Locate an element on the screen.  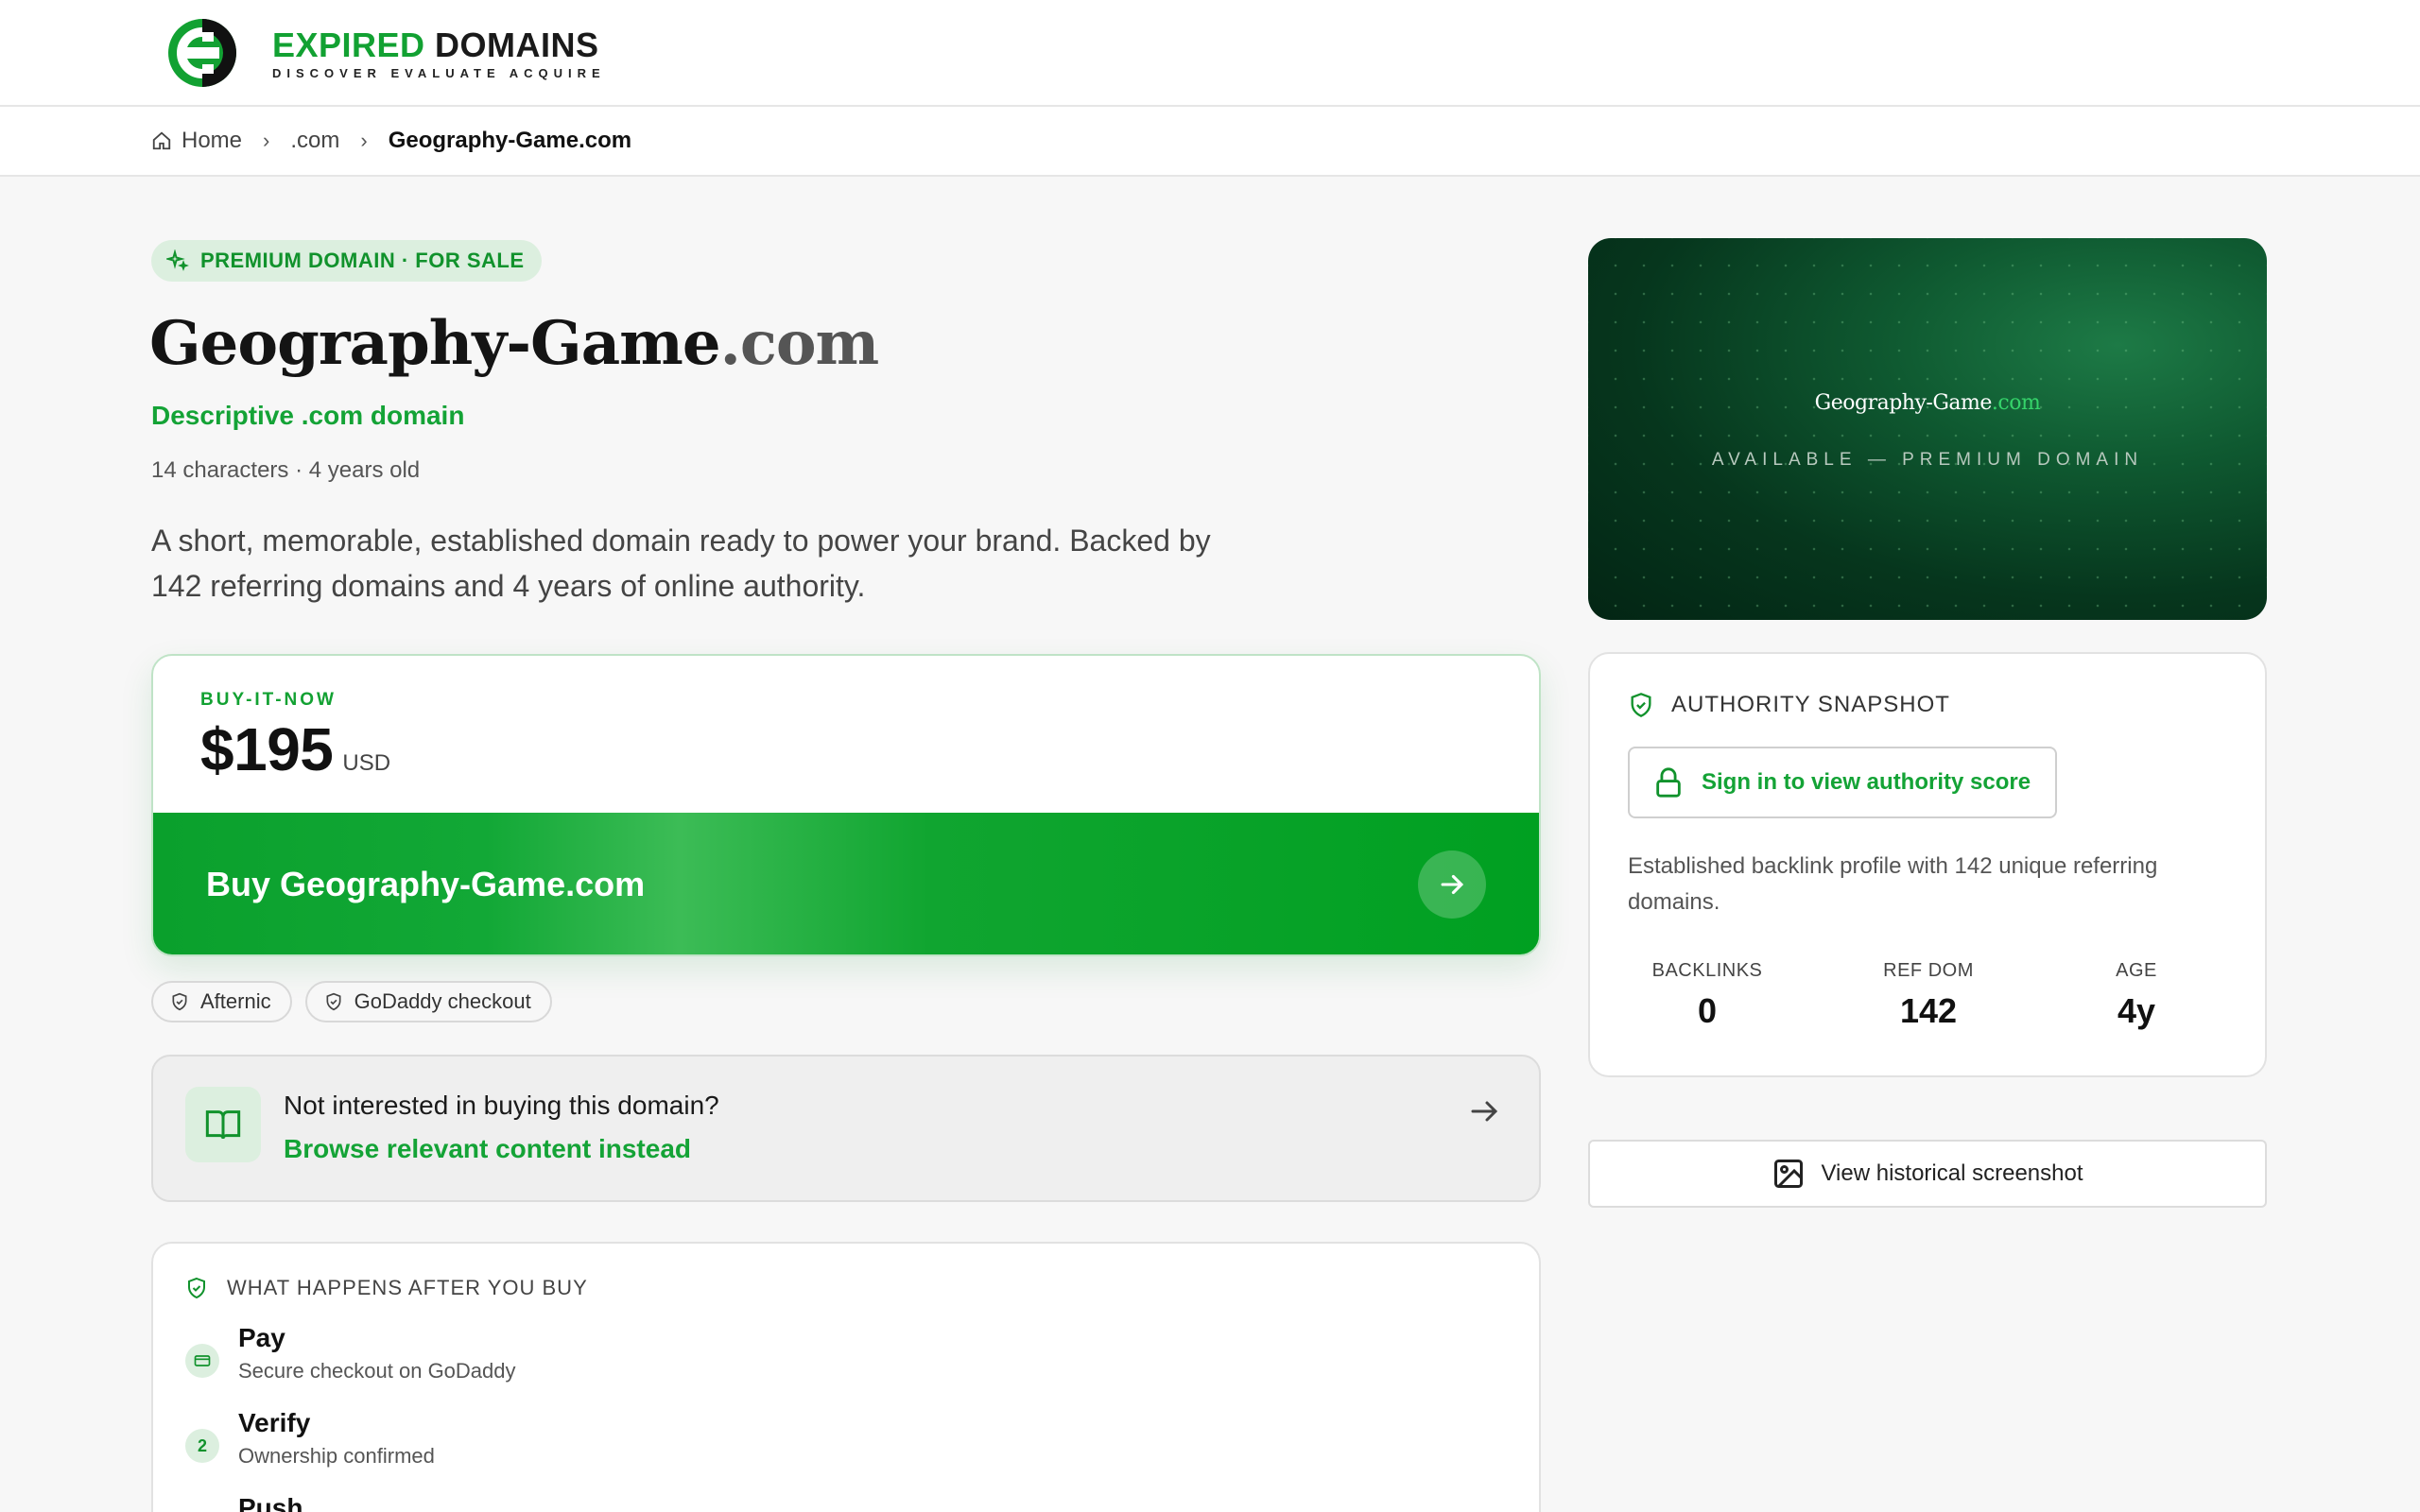
book-open-icon is located at coordinates (223, 1124).